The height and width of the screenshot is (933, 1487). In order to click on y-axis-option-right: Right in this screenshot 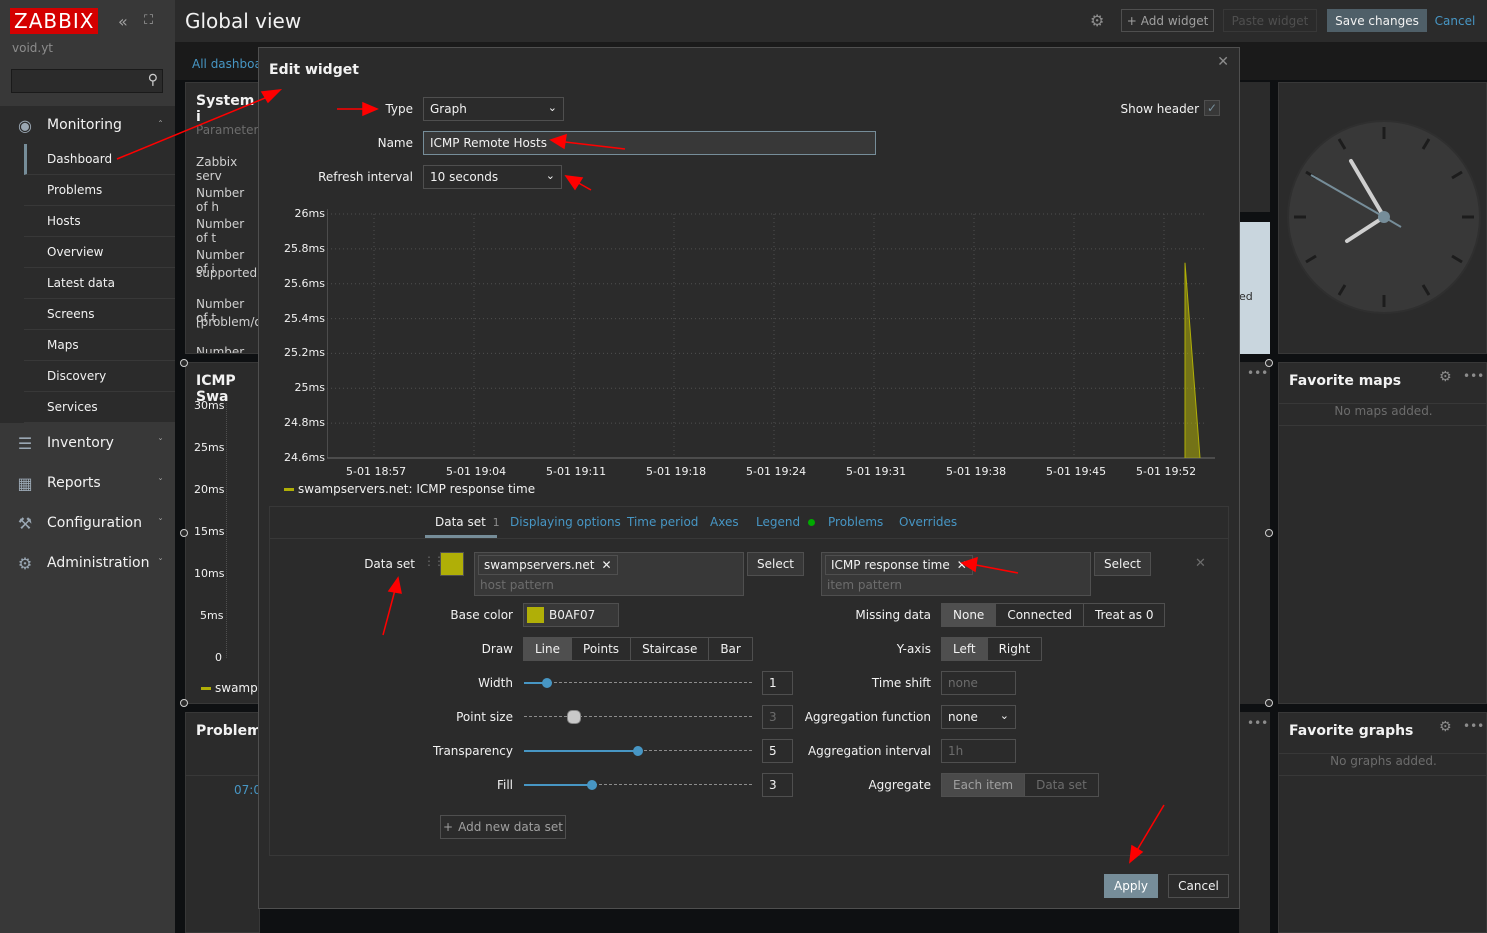, I will do `click(1014, 649)`.